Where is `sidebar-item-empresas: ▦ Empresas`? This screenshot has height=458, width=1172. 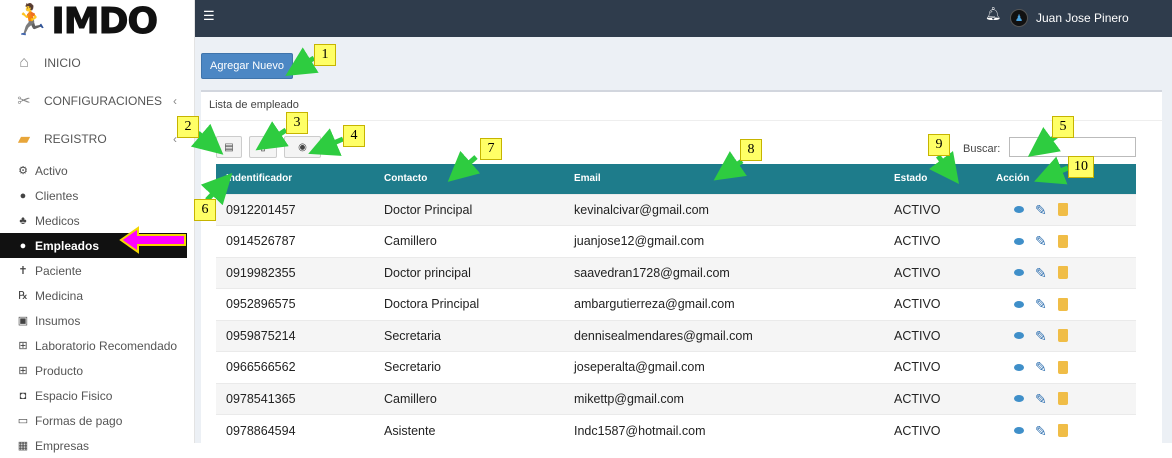 sidebar-item-empresas: ▦ Empresas is located at coordinates (97, 445).